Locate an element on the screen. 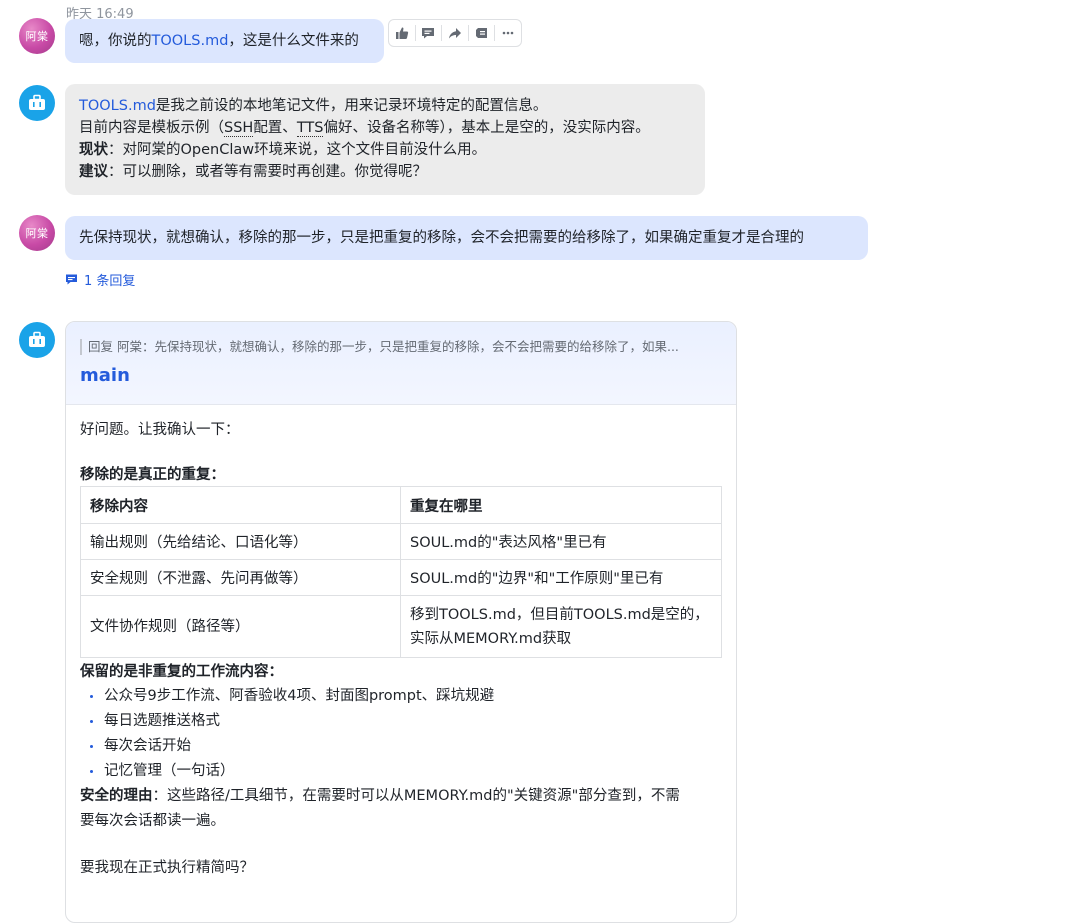 The image size is (1080, 923). more-button is located at coordinates (508, 33).